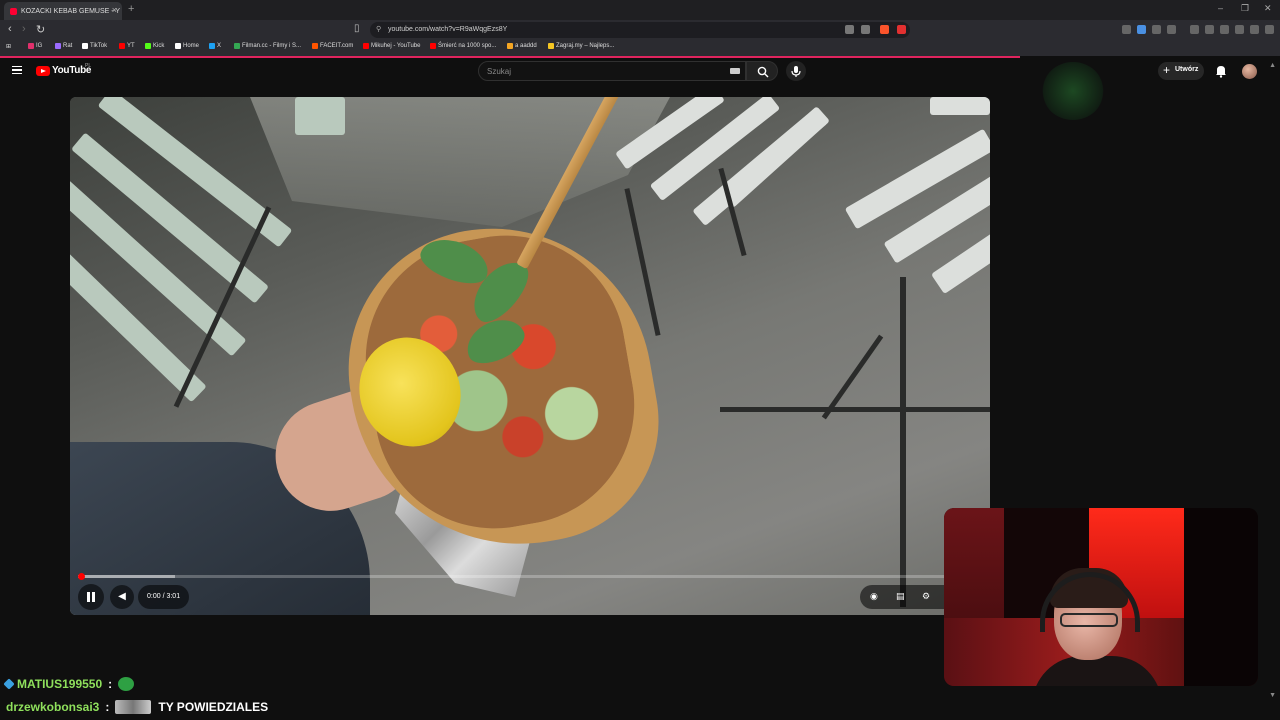  Describe the element at coordinates (91, 597) in the screenshot. I see `pause-button` at that location.